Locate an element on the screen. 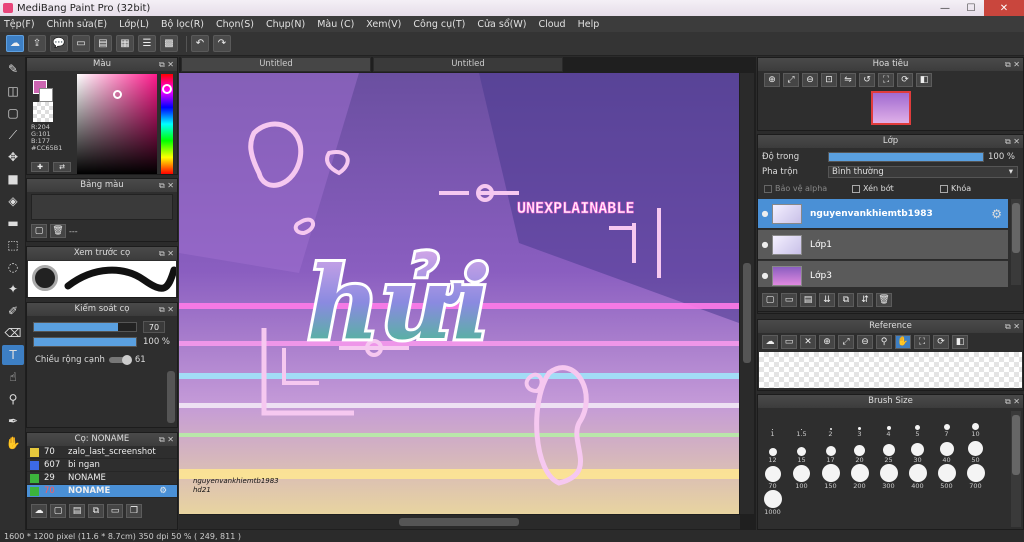  menu-view: Xem(V) is located at coordinates (383, 24).